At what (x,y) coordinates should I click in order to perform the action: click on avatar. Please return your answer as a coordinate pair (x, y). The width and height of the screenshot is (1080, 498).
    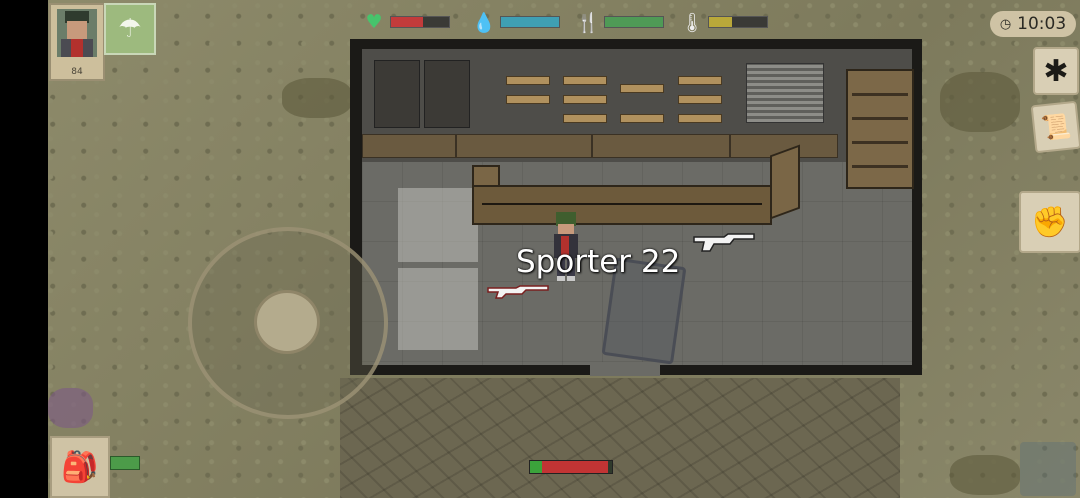
    Looking at the image, I should click on (77, 33).